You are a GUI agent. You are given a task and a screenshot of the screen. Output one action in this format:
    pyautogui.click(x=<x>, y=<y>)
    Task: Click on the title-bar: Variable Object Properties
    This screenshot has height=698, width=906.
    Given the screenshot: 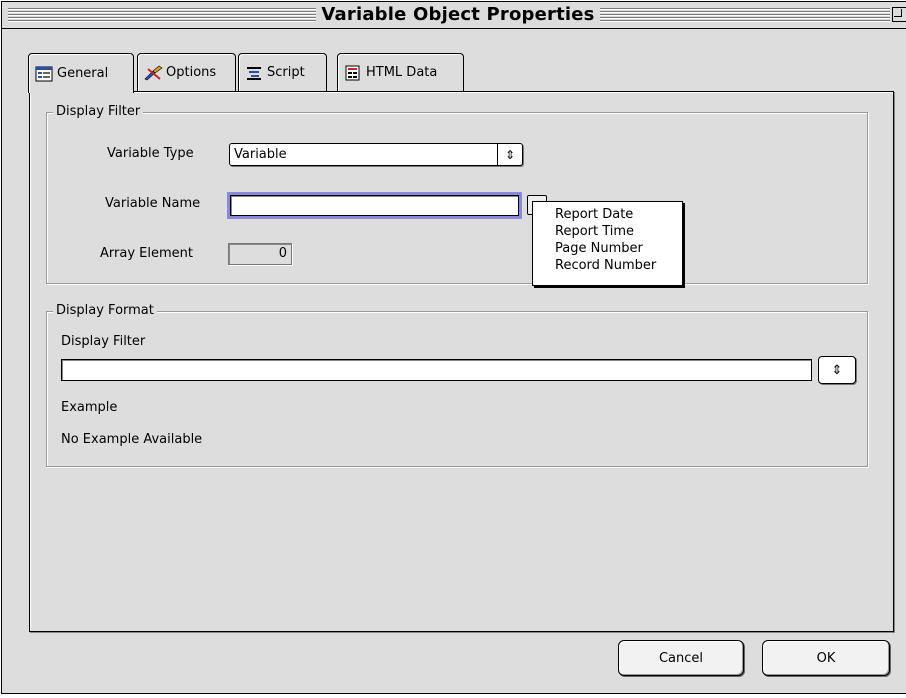 What is the action you would take?
    pyautogui.click(x=454, y=15)
    